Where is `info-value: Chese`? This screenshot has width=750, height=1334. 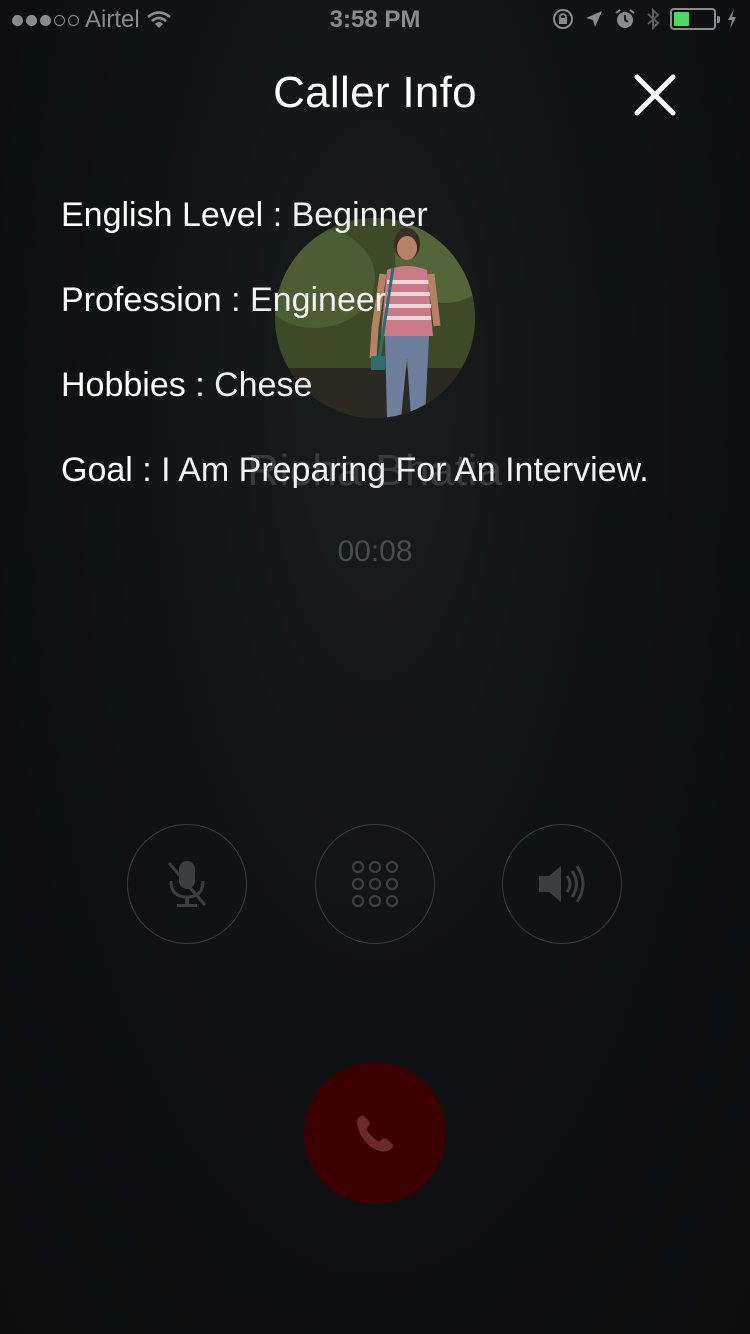 info-value: Chese is located at coordinates (263, 385).